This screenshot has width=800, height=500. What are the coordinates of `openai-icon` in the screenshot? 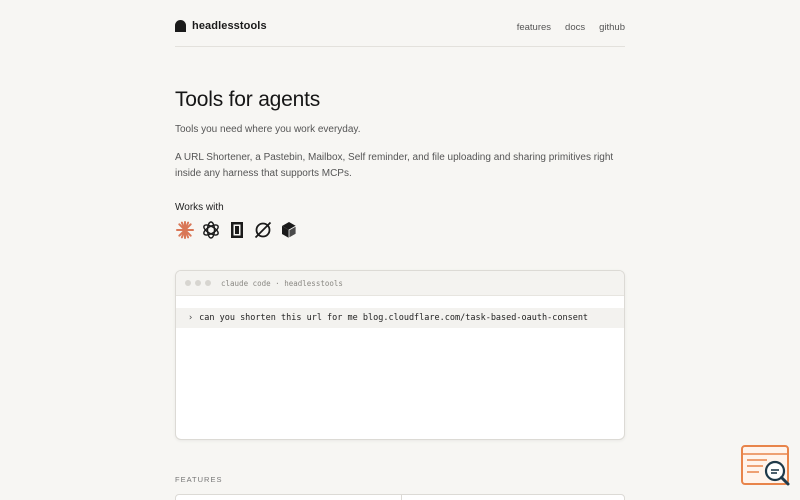 It's located at (211, 230).